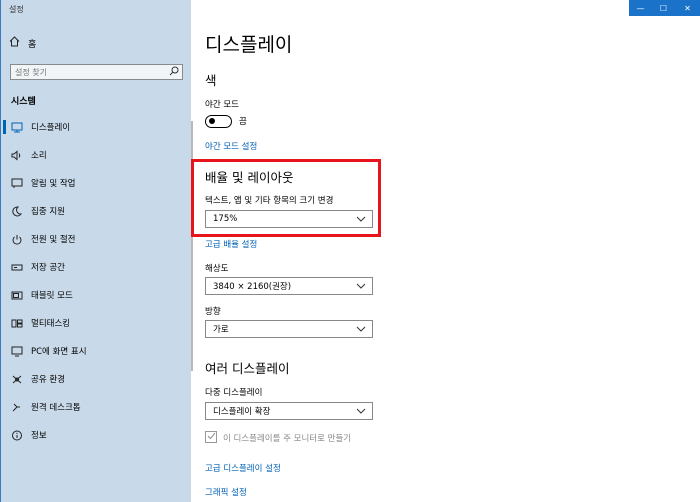 The image size is (700, 502). I want to click on sidebar-item-label: PC에 화면 표시, so click(59, 352).